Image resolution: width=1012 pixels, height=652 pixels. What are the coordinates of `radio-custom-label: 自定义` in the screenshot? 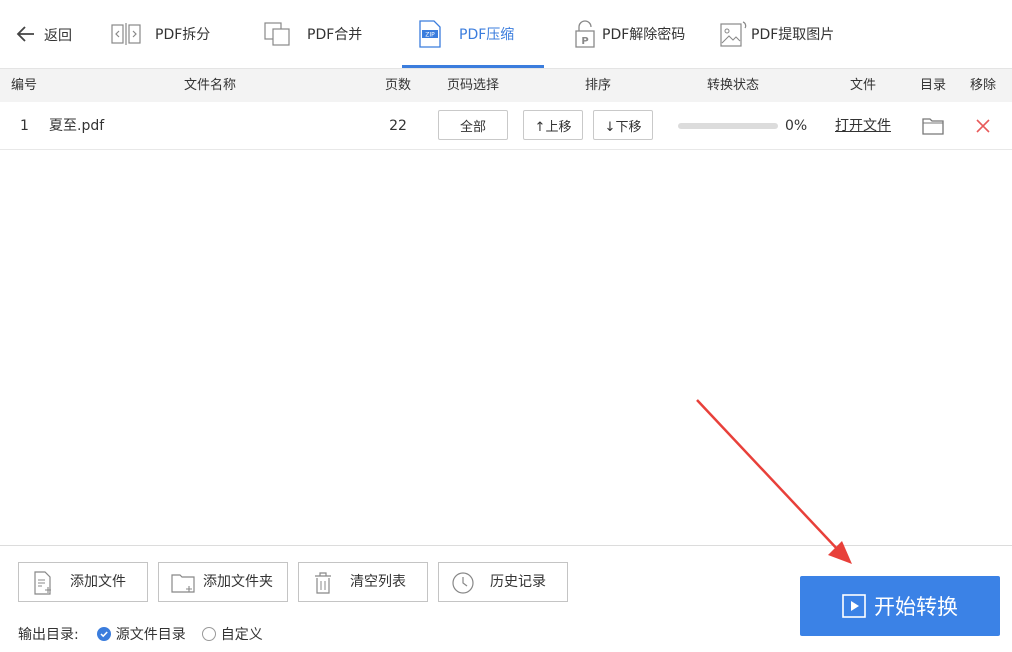 It's located at (241, 635).